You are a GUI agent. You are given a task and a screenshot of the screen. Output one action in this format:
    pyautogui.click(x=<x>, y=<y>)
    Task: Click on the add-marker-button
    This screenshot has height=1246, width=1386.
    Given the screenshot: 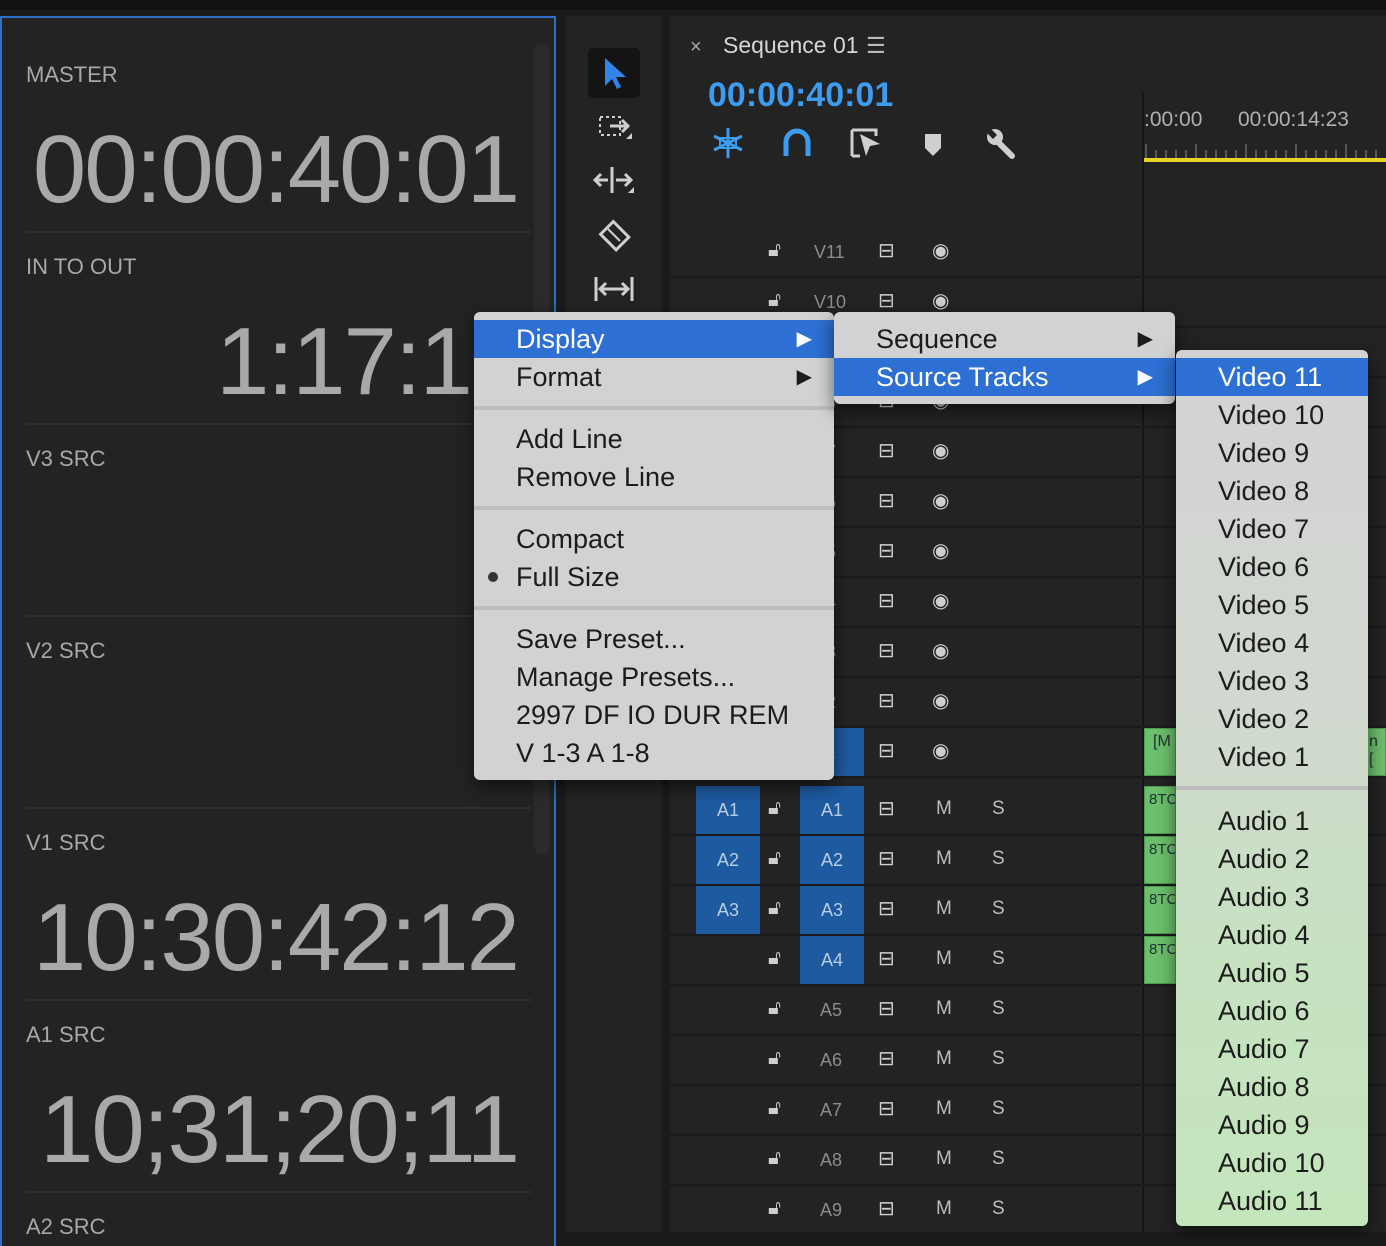 What is the action you would take?
    pyautogui.click(x=933, y=145)
    